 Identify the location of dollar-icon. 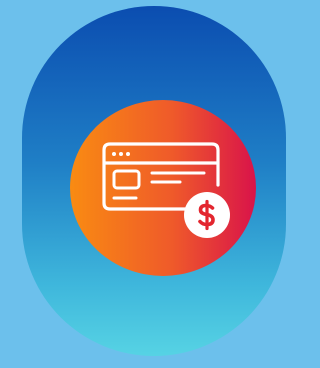
(206, 215).